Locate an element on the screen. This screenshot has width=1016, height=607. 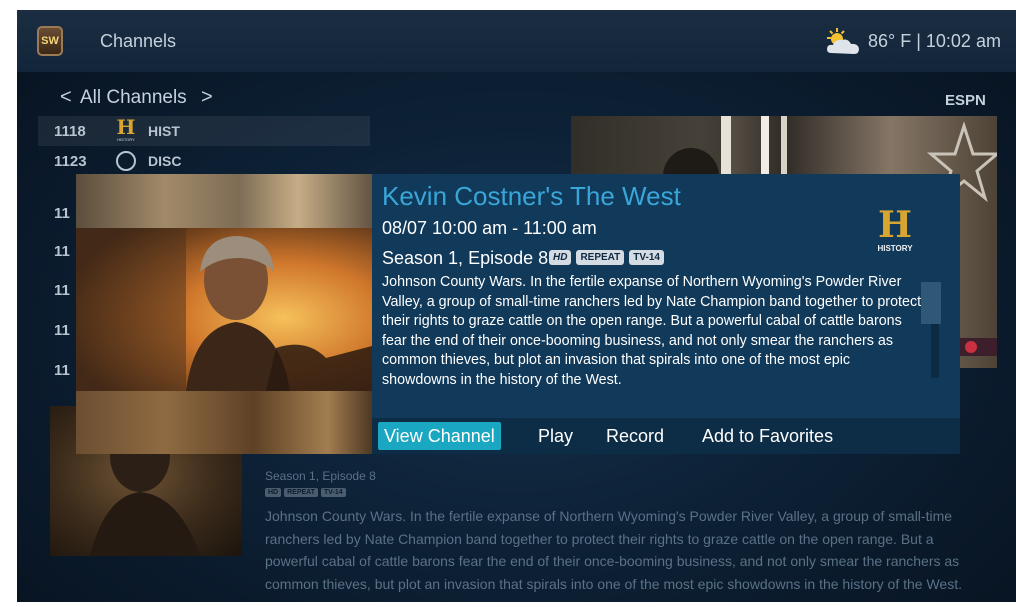
play-button: Play is located at coordinates (555, 436).